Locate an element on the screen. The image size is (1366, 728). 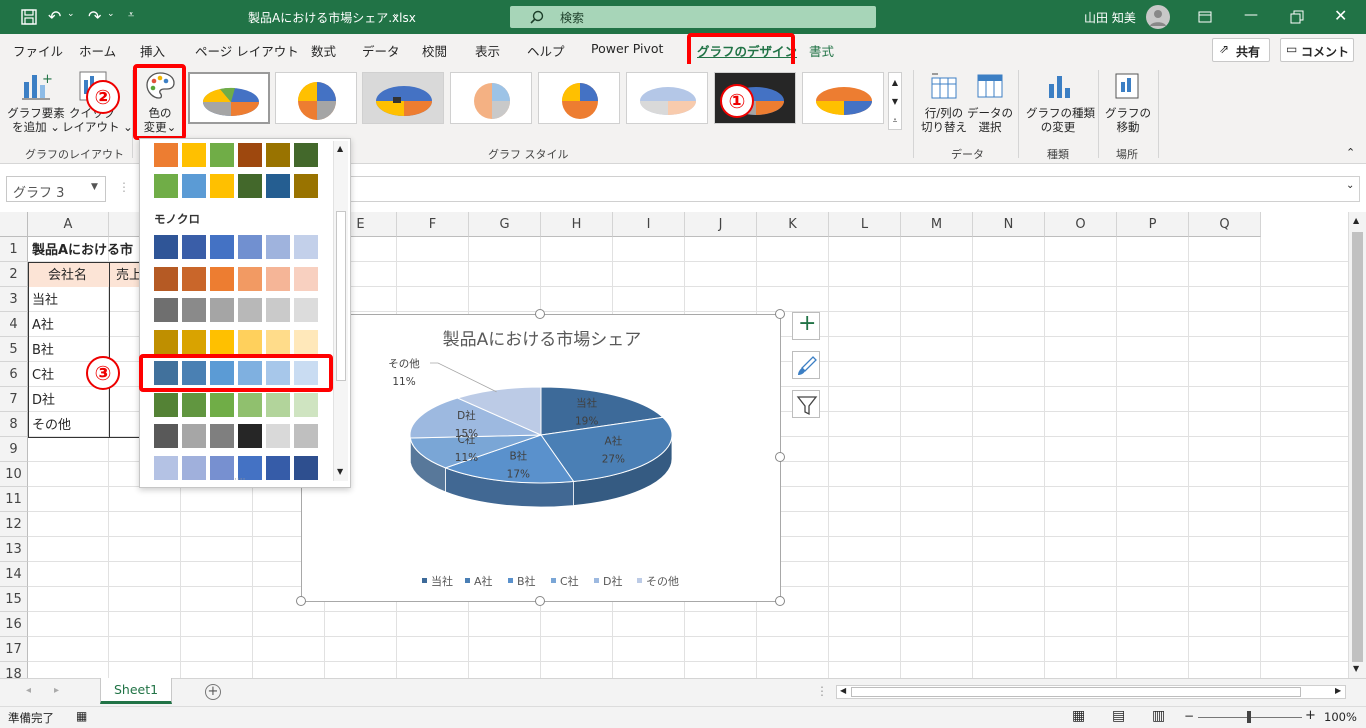
tab-file: ファイル is located at coordinates (38, 50).